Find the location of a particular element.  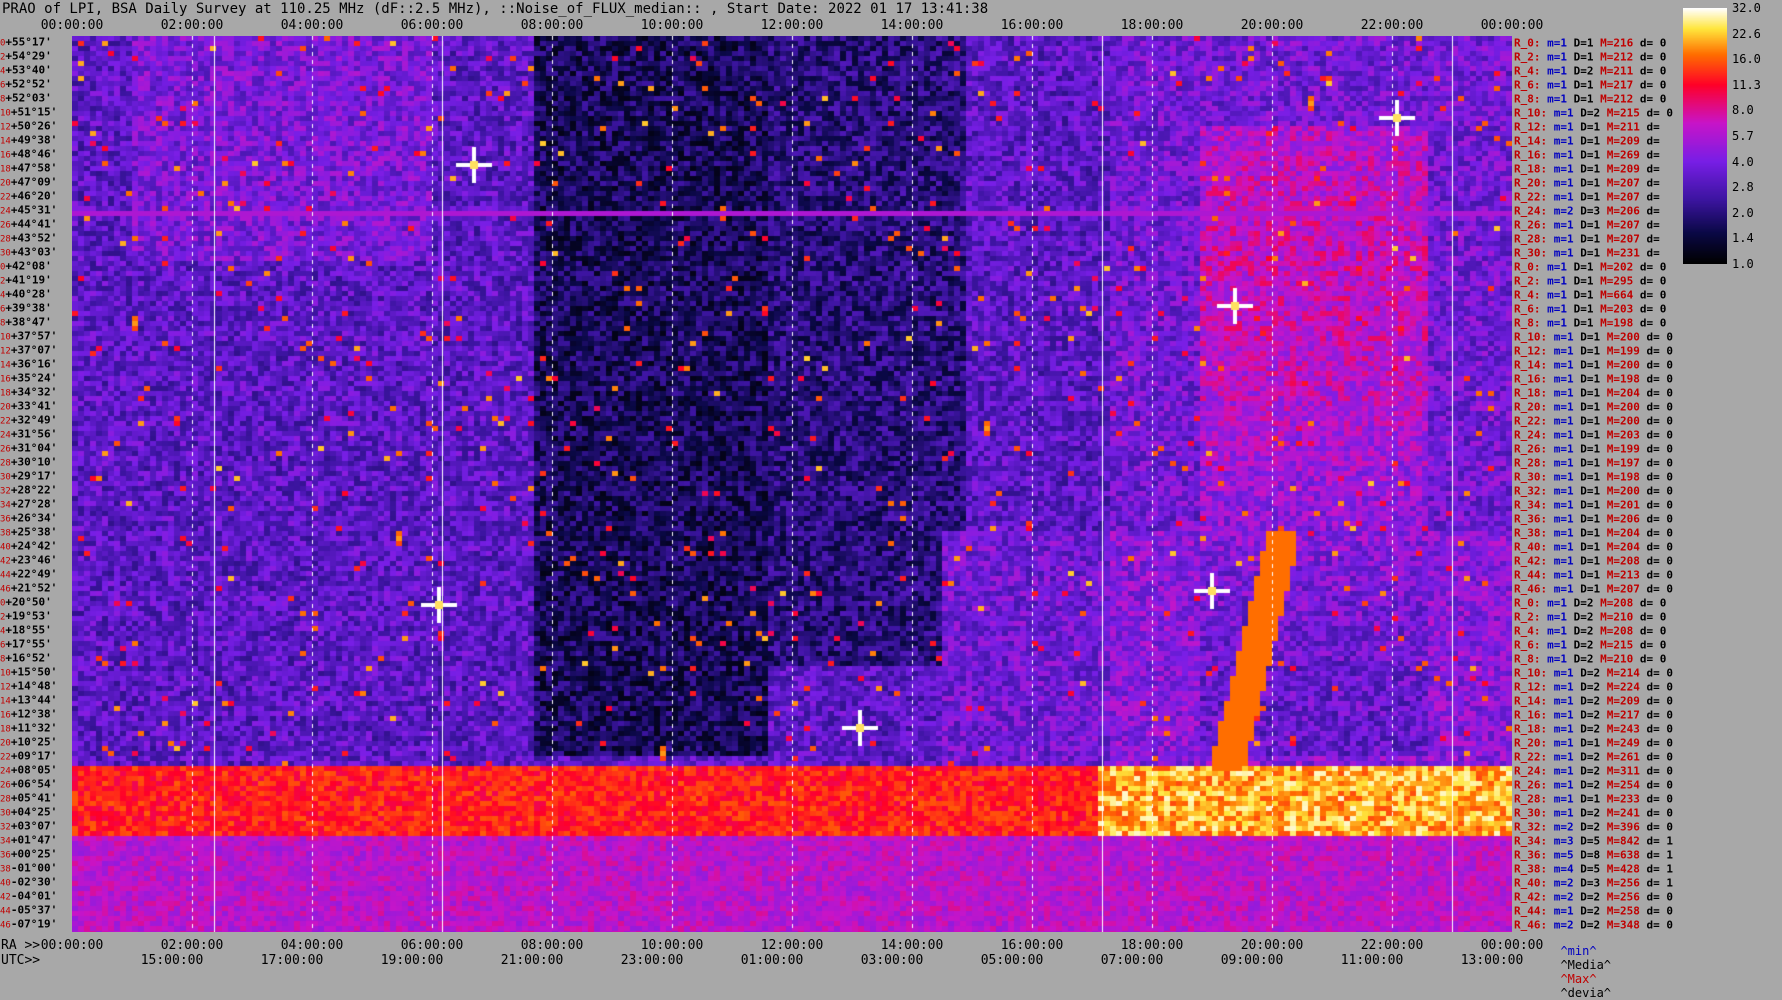

stat-row: R_28: m=1 D=1 M=197 d= 0 is located at coordinates (1593, 463).